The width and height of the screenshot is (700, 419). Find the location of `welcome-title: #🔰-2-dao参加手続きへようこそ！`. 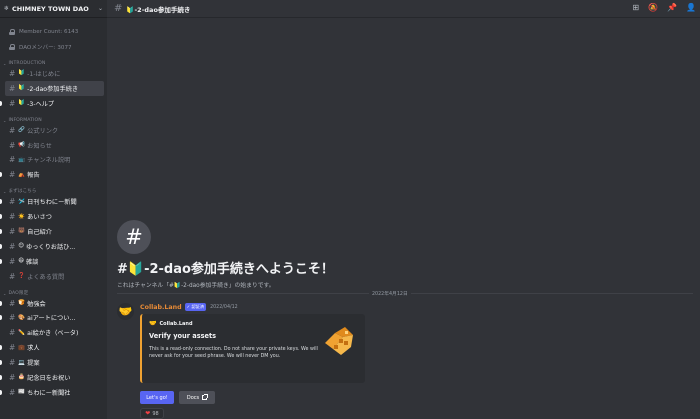

welcome-title: #🔰-2-dao参加手続きへようこそ！ is located at coordinates (225, 269).